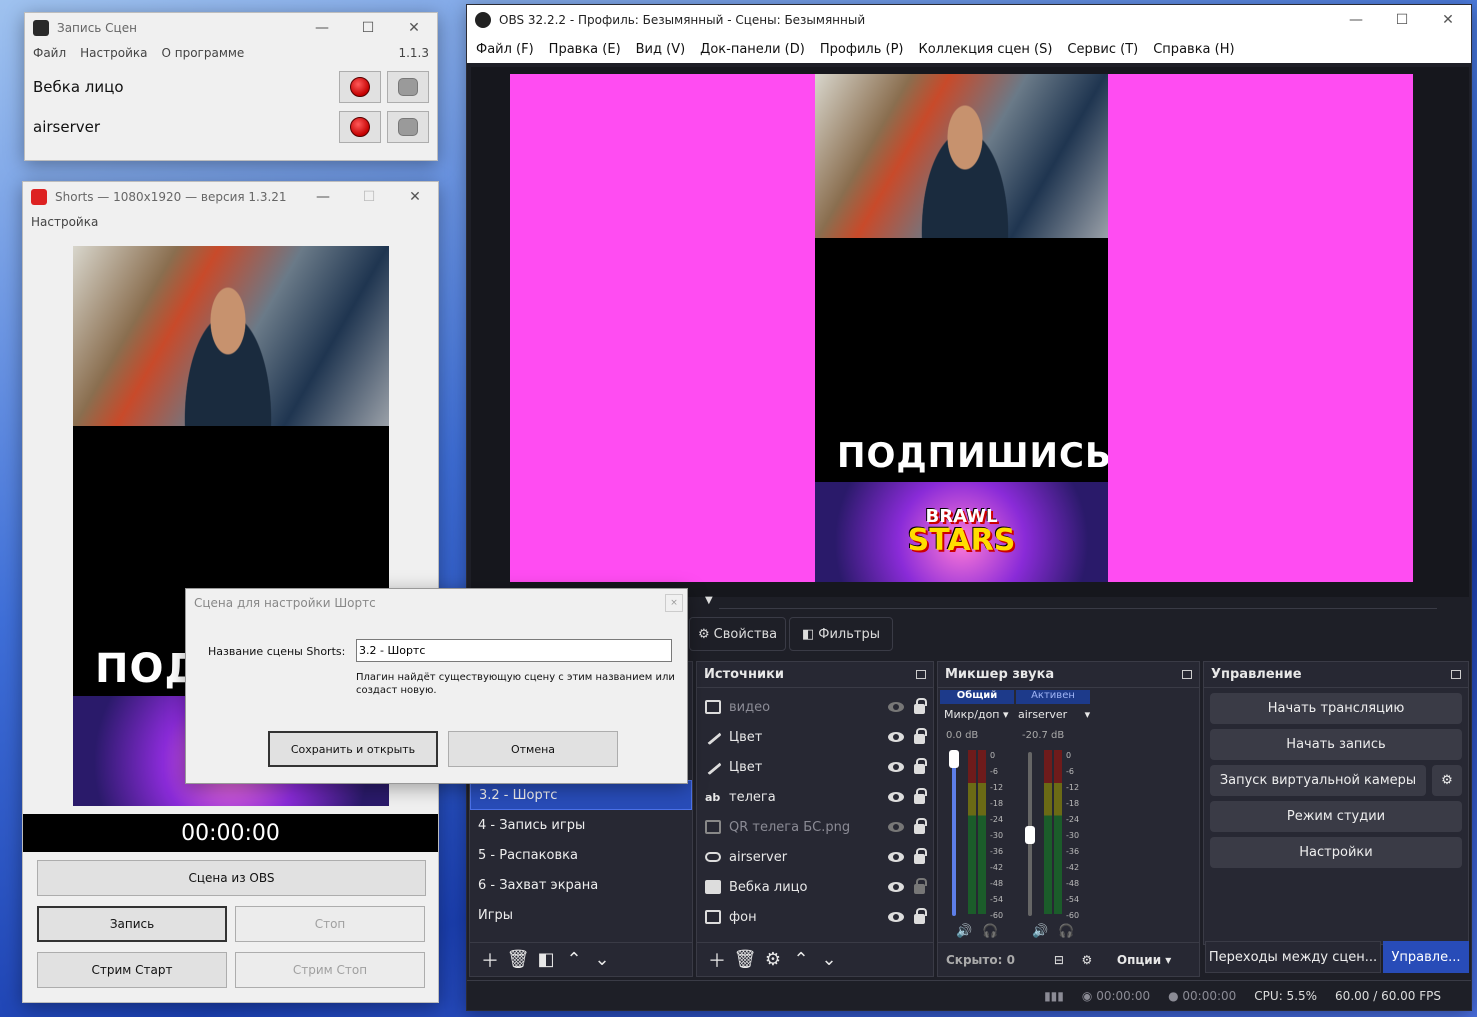 The height and width of the screenshot is (1017, 1477). What do you see at coordinates (661, 49) in the screenshot?
I see `menu-view: Вид (V)` at bounding box center [661, 49].